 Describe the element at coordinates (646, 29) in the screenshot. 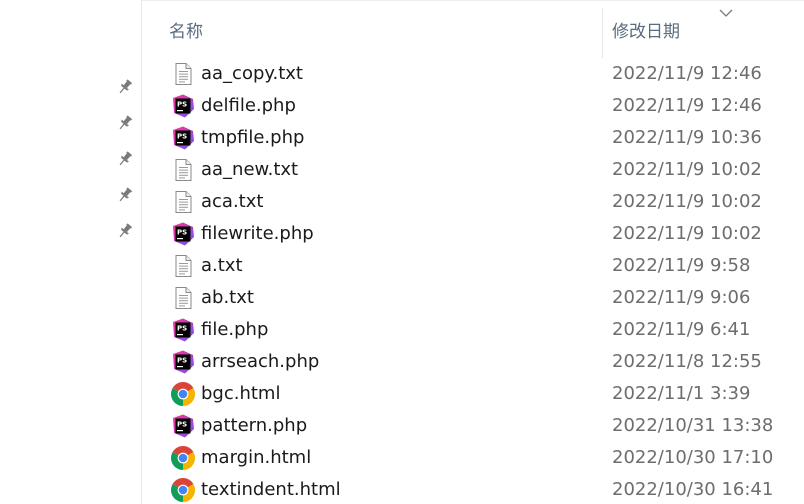

I see `column-date-header: 修改日期` at that location.